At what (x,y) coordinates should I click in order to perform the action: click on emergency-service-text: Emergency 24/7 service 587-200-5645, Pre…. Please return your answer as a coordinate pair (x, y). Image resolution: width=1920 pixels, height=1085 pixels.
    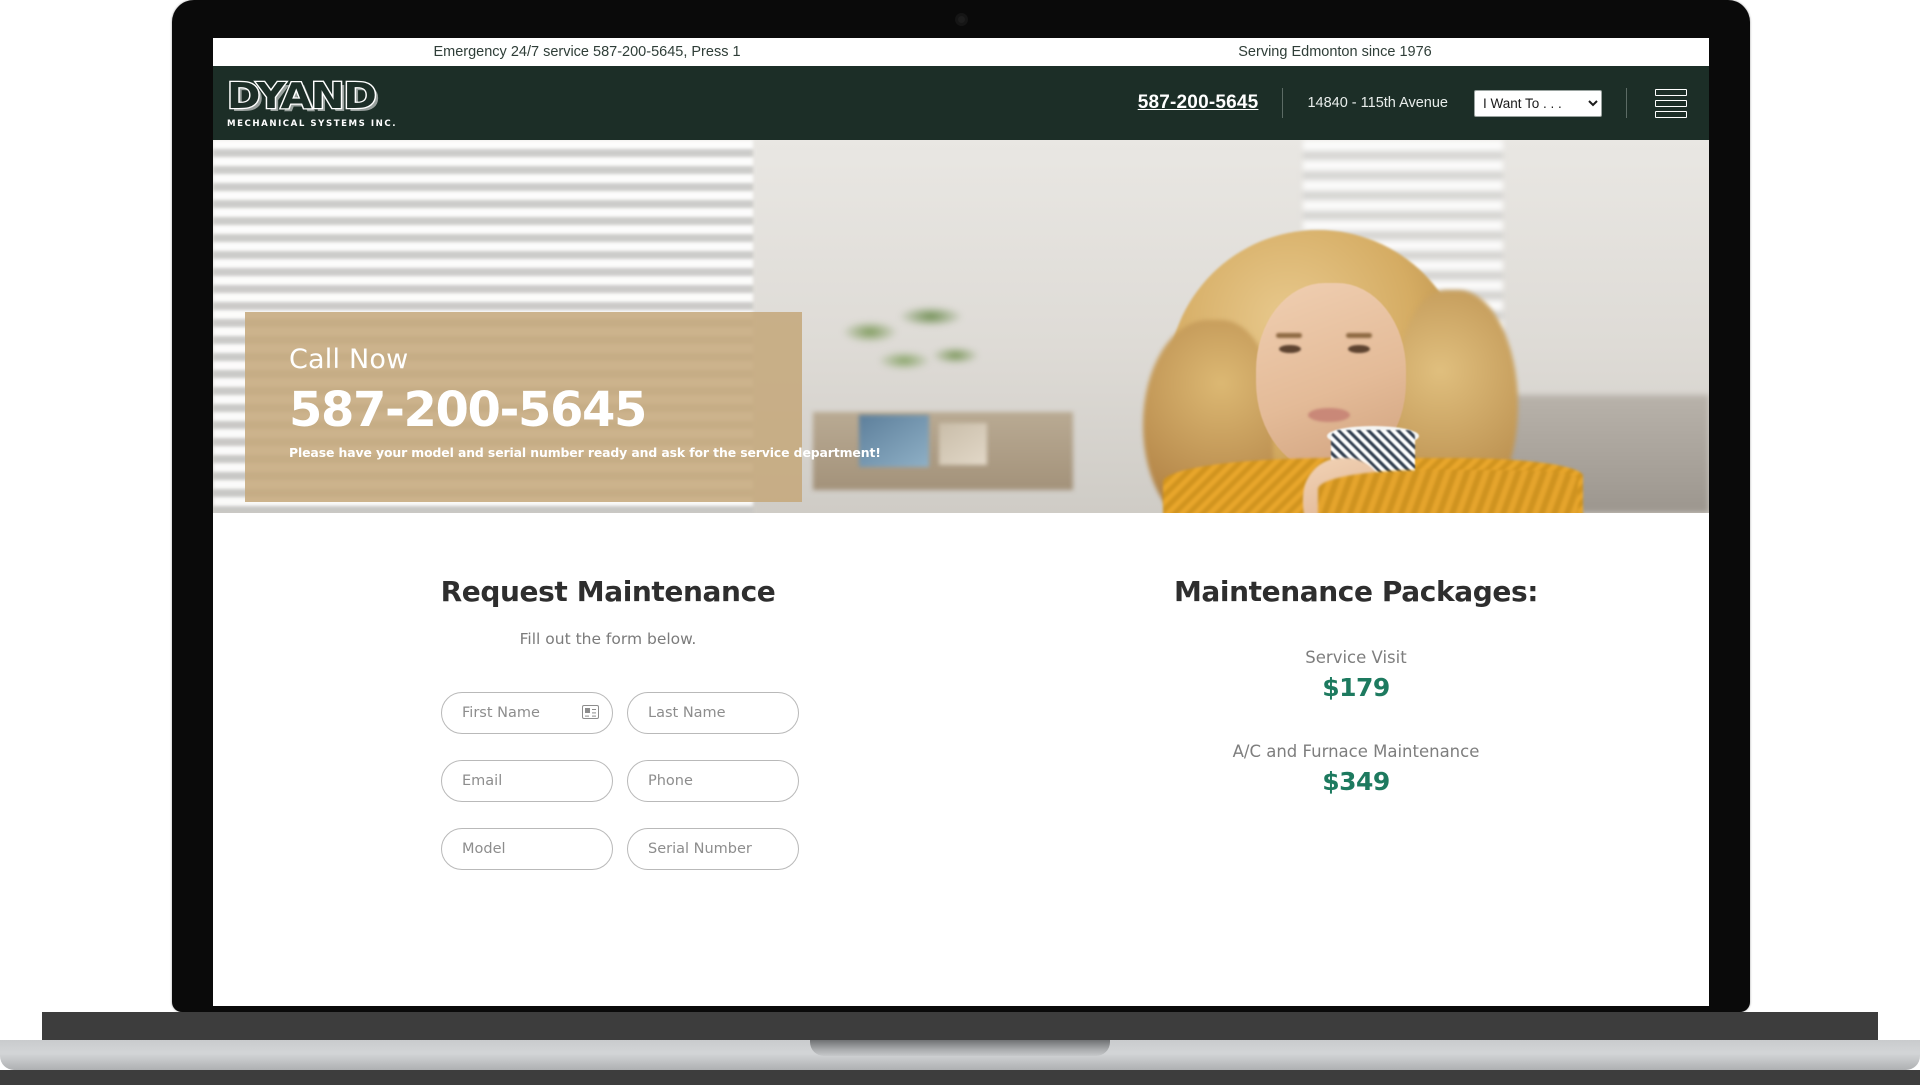
    Looking at the image, I should click on (587, 52).